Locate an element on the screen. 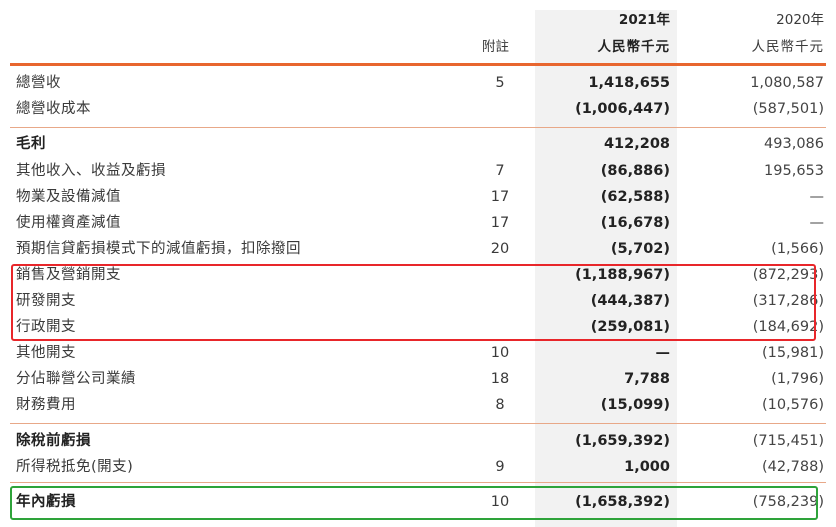  table-row: 總營收 5 1,418,655 1,080,587 is located at coordinates (418, 83).